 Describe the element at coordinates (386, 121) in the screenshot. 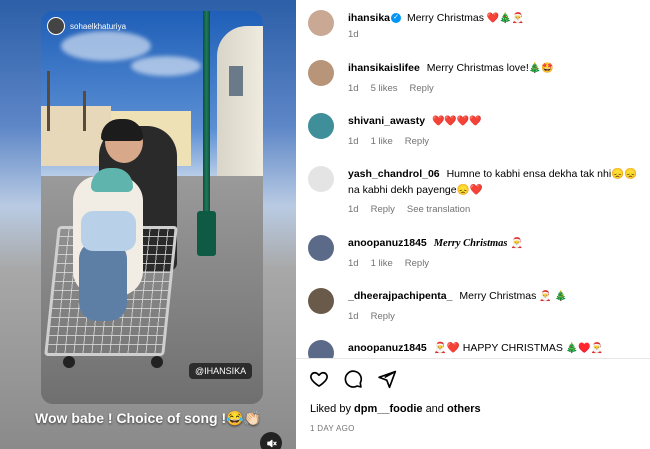

I see `comment-username: shivani_awasty` at that location.